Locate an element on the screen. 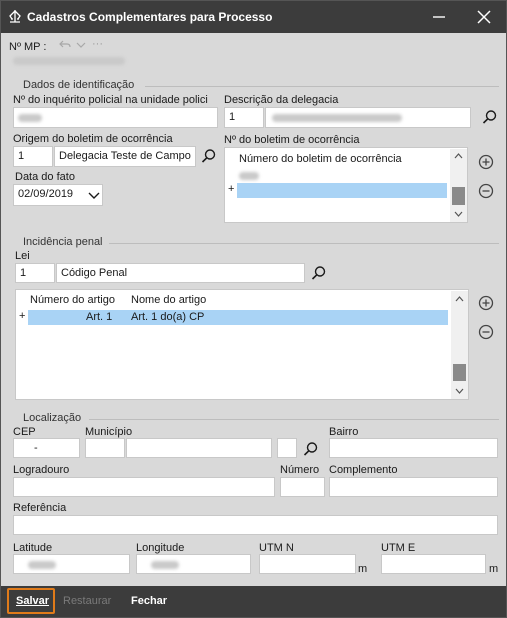  minimize-icon is located at coordinates (439, 17).